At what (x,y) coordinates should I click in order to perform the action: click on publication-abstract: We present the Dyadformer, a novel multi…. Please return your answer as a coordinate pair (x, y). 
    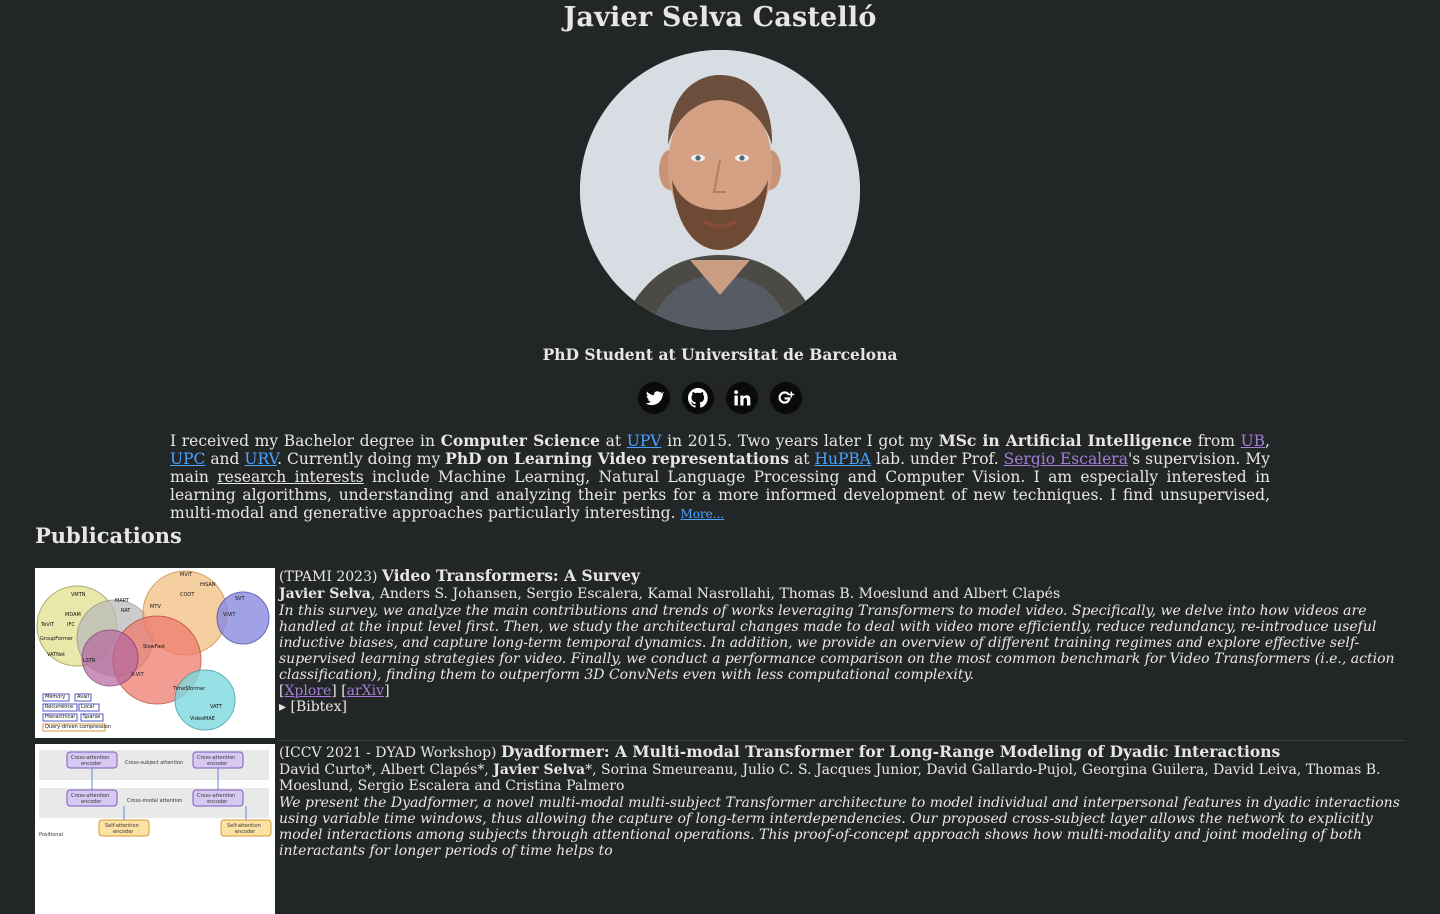
    Looking at the image, I should click on (839, 827).